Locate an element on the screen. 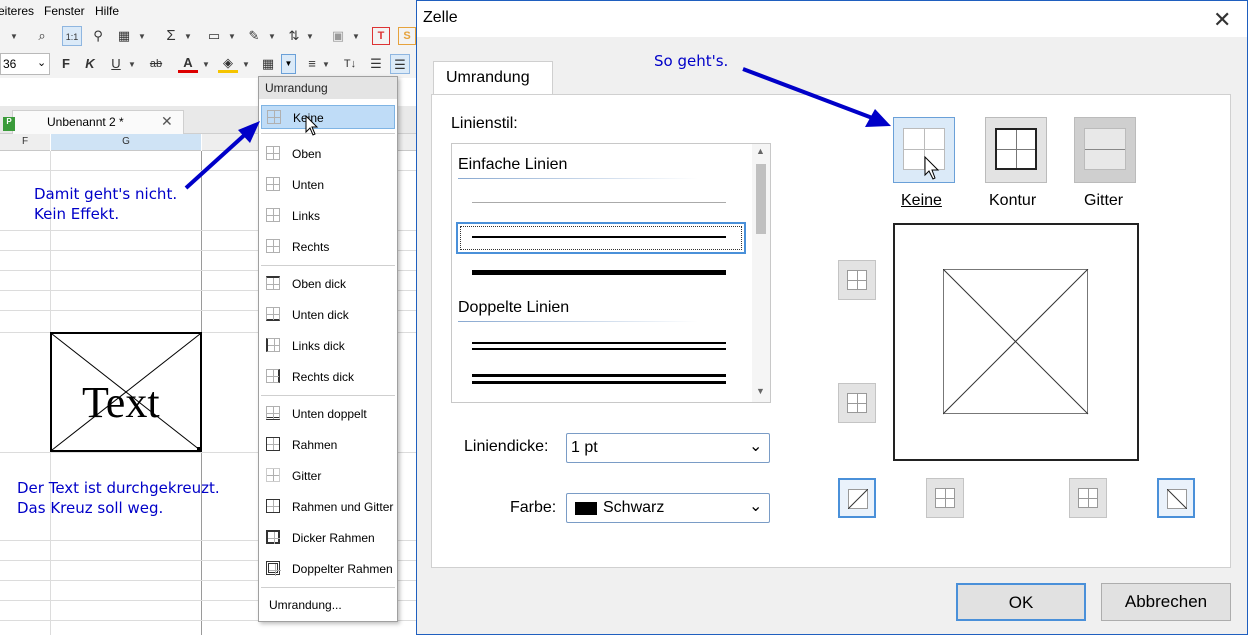 The image size is (1248, 635). strikethrough-button: ab is located at coordinates (156, 64).